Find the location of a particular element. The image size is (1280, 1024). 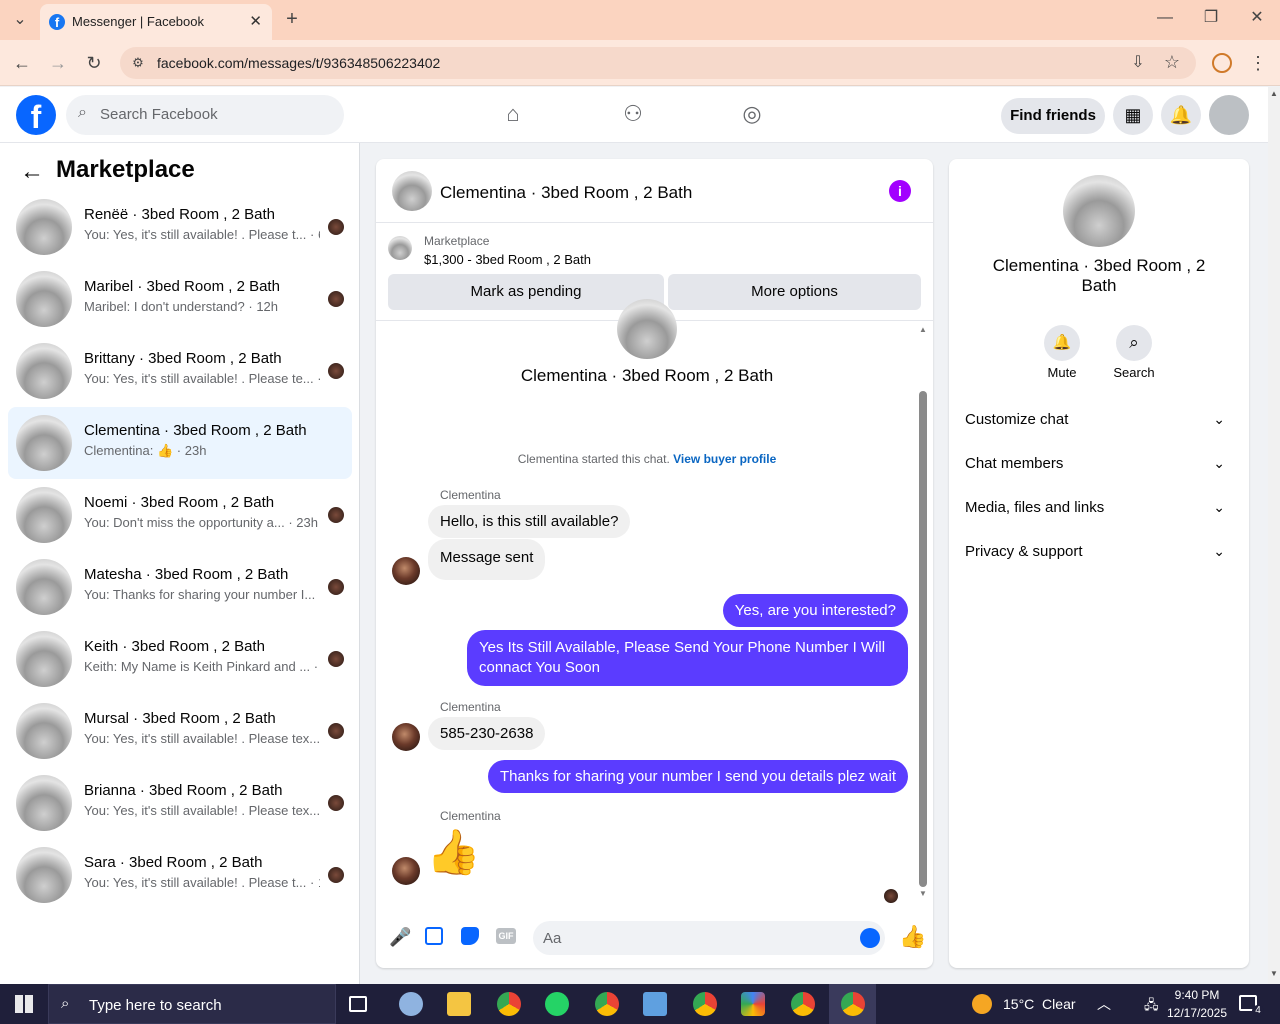

back-arrow-icon: ← is located at coordinates (32, 172).